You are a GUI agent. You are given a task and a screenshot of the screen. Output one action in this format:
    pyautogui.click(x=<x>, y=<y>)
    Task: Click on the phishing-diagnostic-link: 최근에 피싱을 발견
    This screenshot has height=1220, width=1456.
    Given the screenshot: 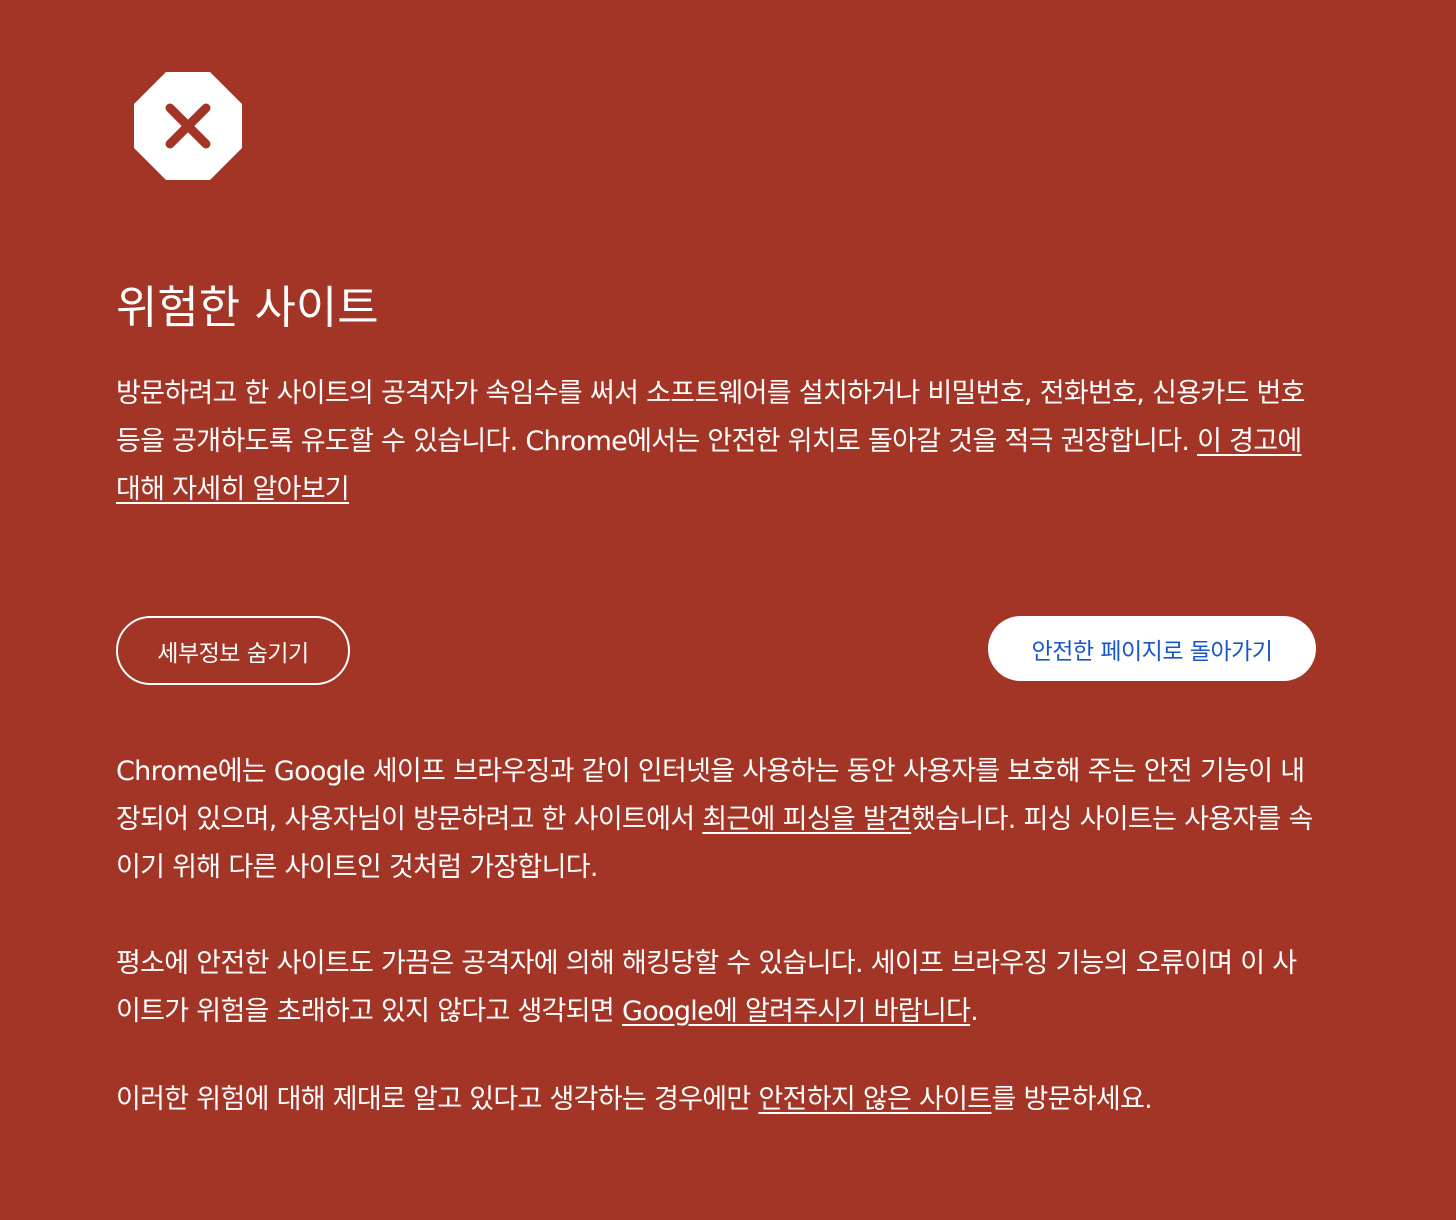 What is the action you would take?
    pyautogui.click(x=807, y=819)
    